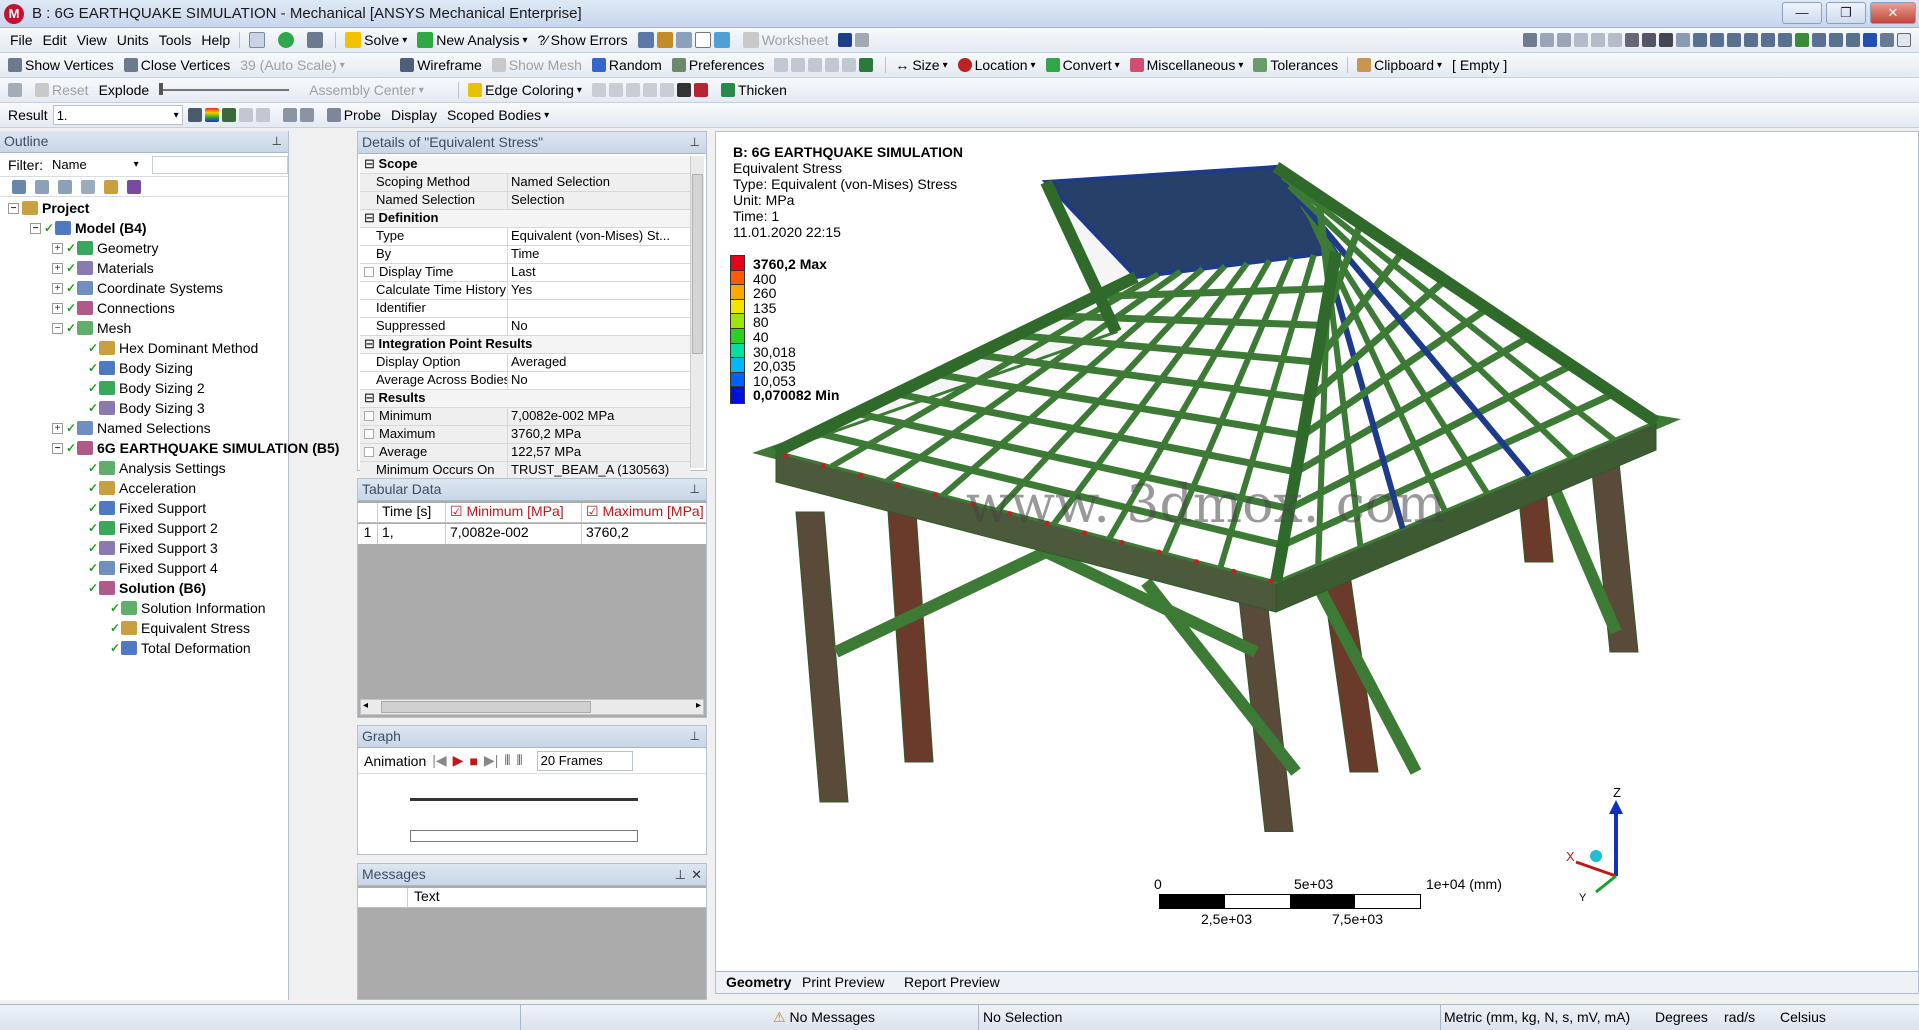 The width and height of the screenshot is (1919, 1030). What do you see at coordinates (133, 40) in the screenshot?
I see `menu-units: Units` at bounding box center [133, 40].